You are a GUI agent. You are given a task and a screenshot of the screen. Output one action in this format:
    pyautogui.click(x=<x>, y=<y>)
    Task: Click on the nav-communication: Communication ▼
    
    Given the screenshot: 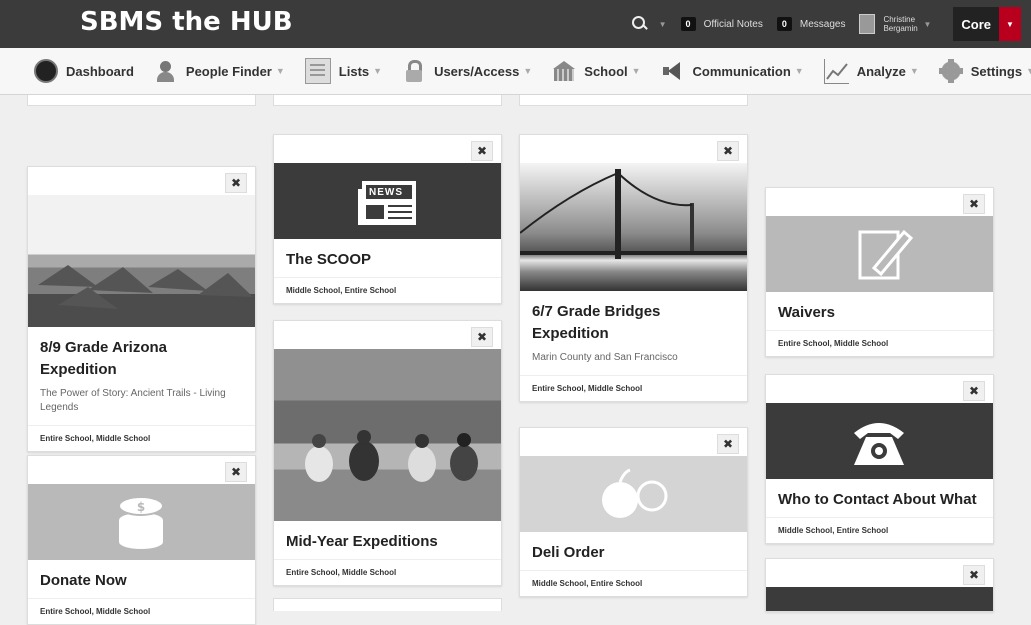 What is the action you would take?
    pyautogui.click(x=732, y=71)
    